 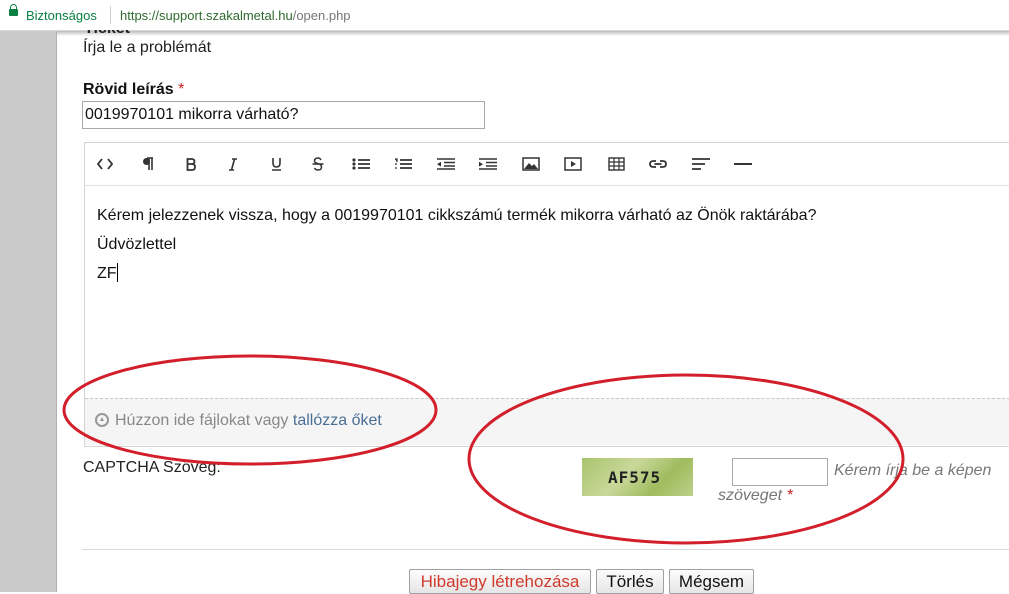 What do you see at coordinates (110, 15) in the screenshot?
I see `address-separator` at bounding box center [110, 15].